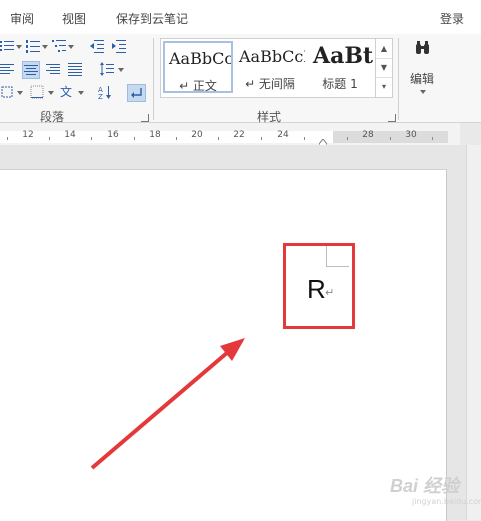  I want to click on watermark: Bai 经验, so click(425, 486).